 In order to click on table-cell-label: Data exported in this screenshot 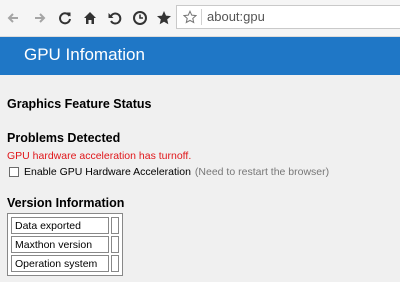, I will do `click(60, 225)`.